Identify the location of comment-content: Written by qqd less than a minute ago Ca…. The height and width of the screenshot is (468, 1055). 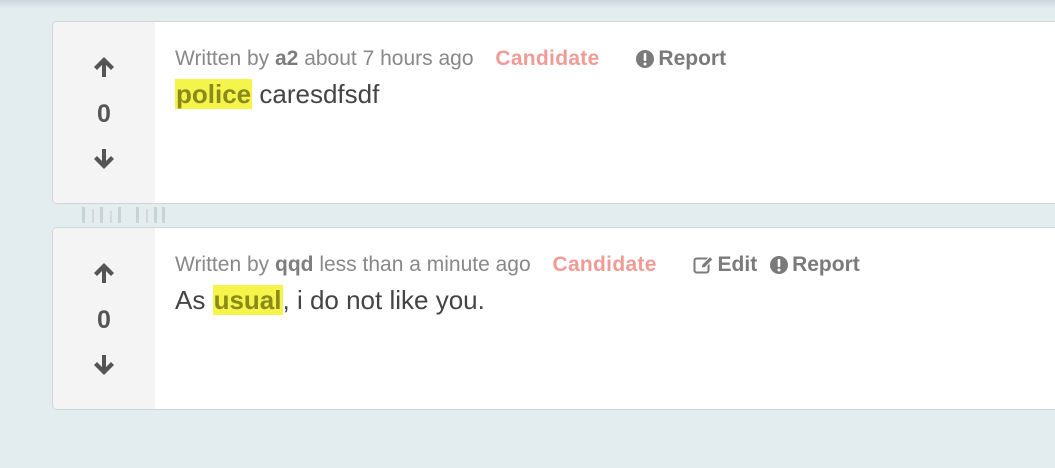
(613, 283).